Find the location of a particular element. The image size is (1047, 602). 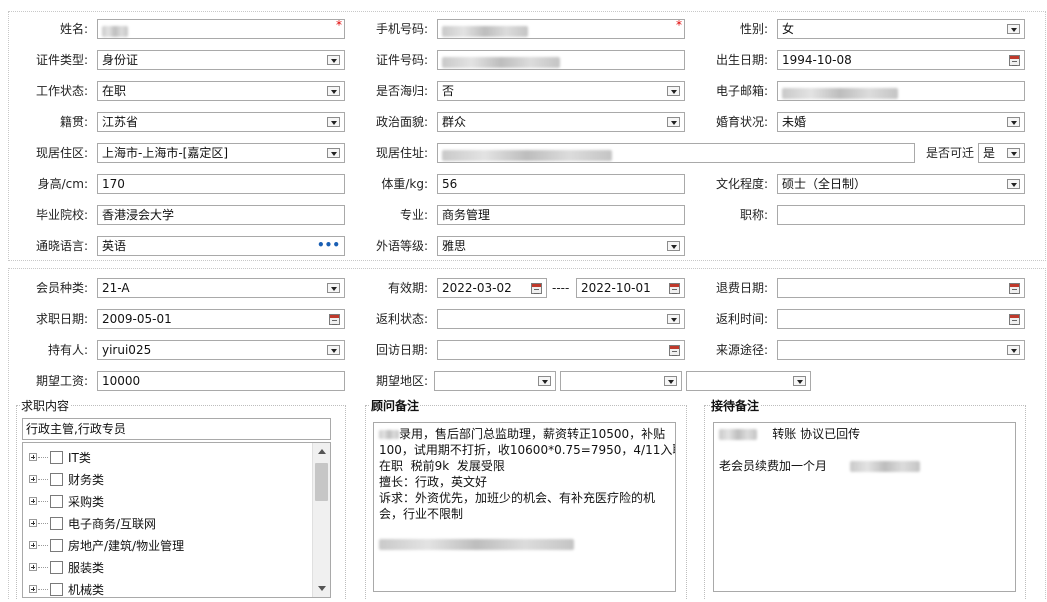

expected-salary-field: 10000 is located at coordinates (221, 381).